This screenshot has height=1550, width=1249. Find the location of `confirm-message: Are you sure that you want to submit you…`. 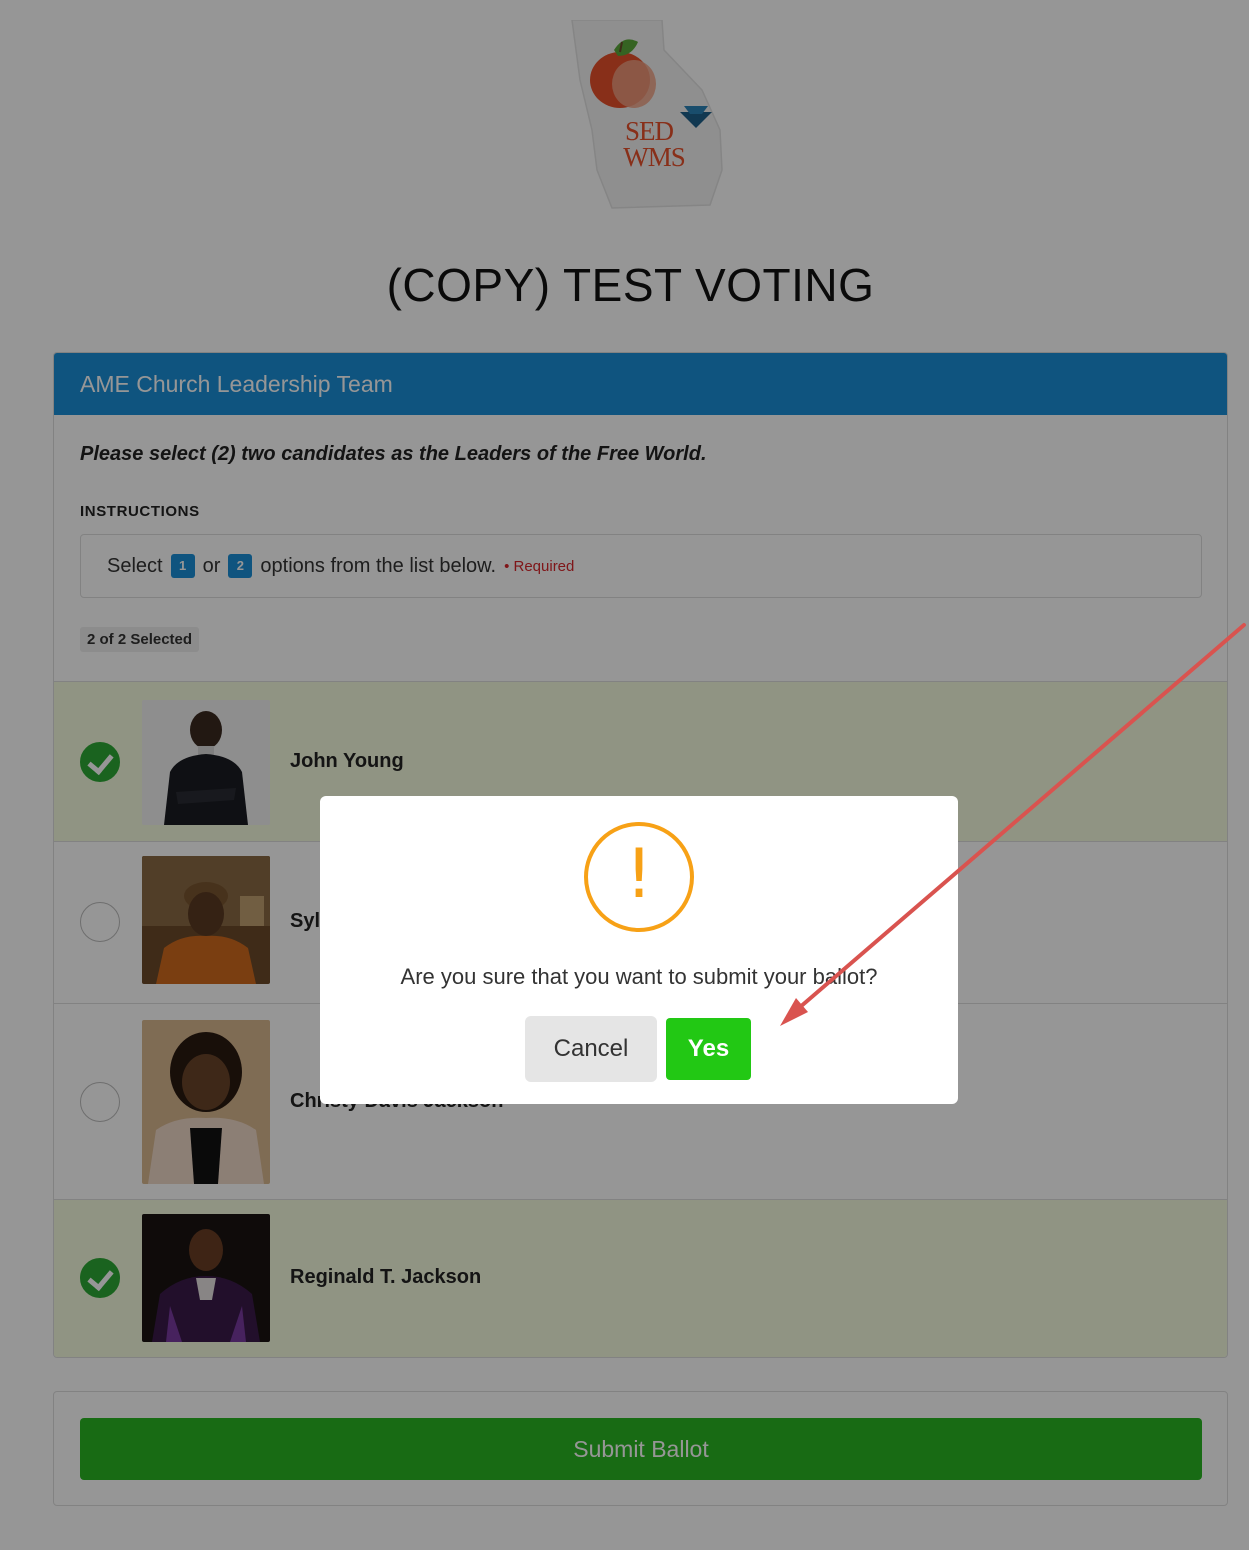

confirm-message: Are you sure that you want to submit you… is located at coordinates (639, 976).